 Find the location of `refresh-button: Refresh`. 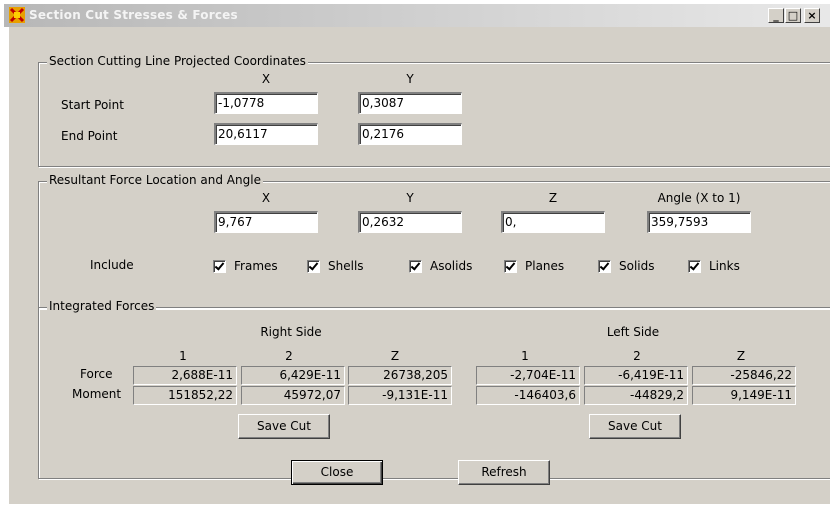

refresh-button: Refresh is located at coordinates (504, 472).